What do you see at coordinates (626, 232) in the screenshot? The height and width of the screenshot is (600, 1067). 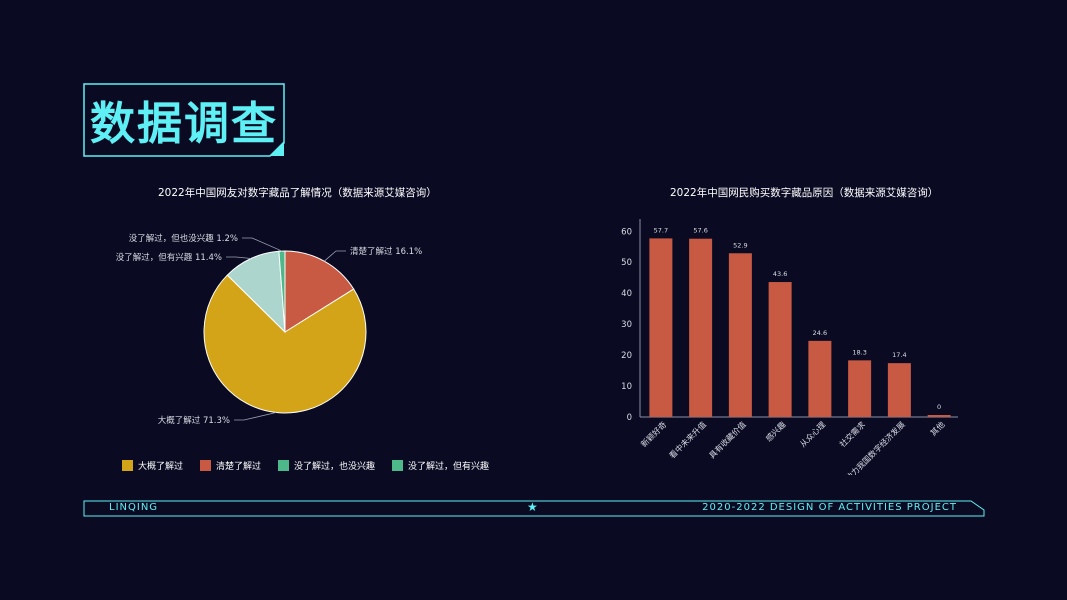 I see `y-tick-label: 60` at bounding box center [626, 232].